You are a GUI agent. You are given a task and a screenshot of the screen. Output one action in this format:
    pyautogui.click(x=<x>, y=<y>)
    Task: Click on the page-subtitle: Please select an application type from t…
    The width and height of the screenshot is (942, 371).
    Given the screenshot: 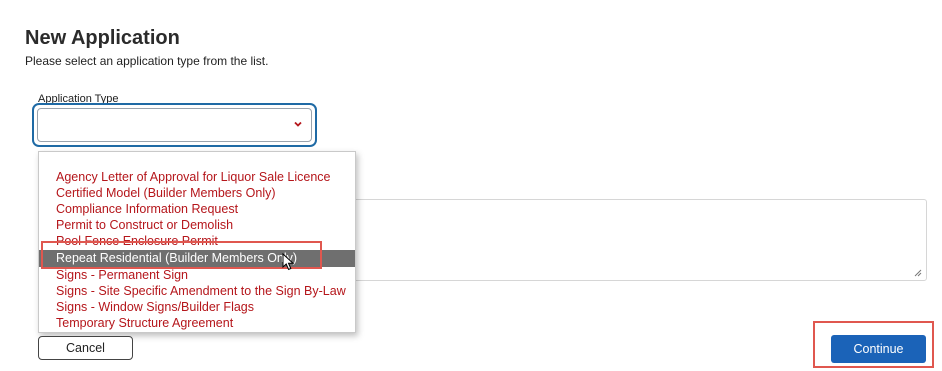 What is the action you would take?
    pyautogui.click(x=147, y=61)
    